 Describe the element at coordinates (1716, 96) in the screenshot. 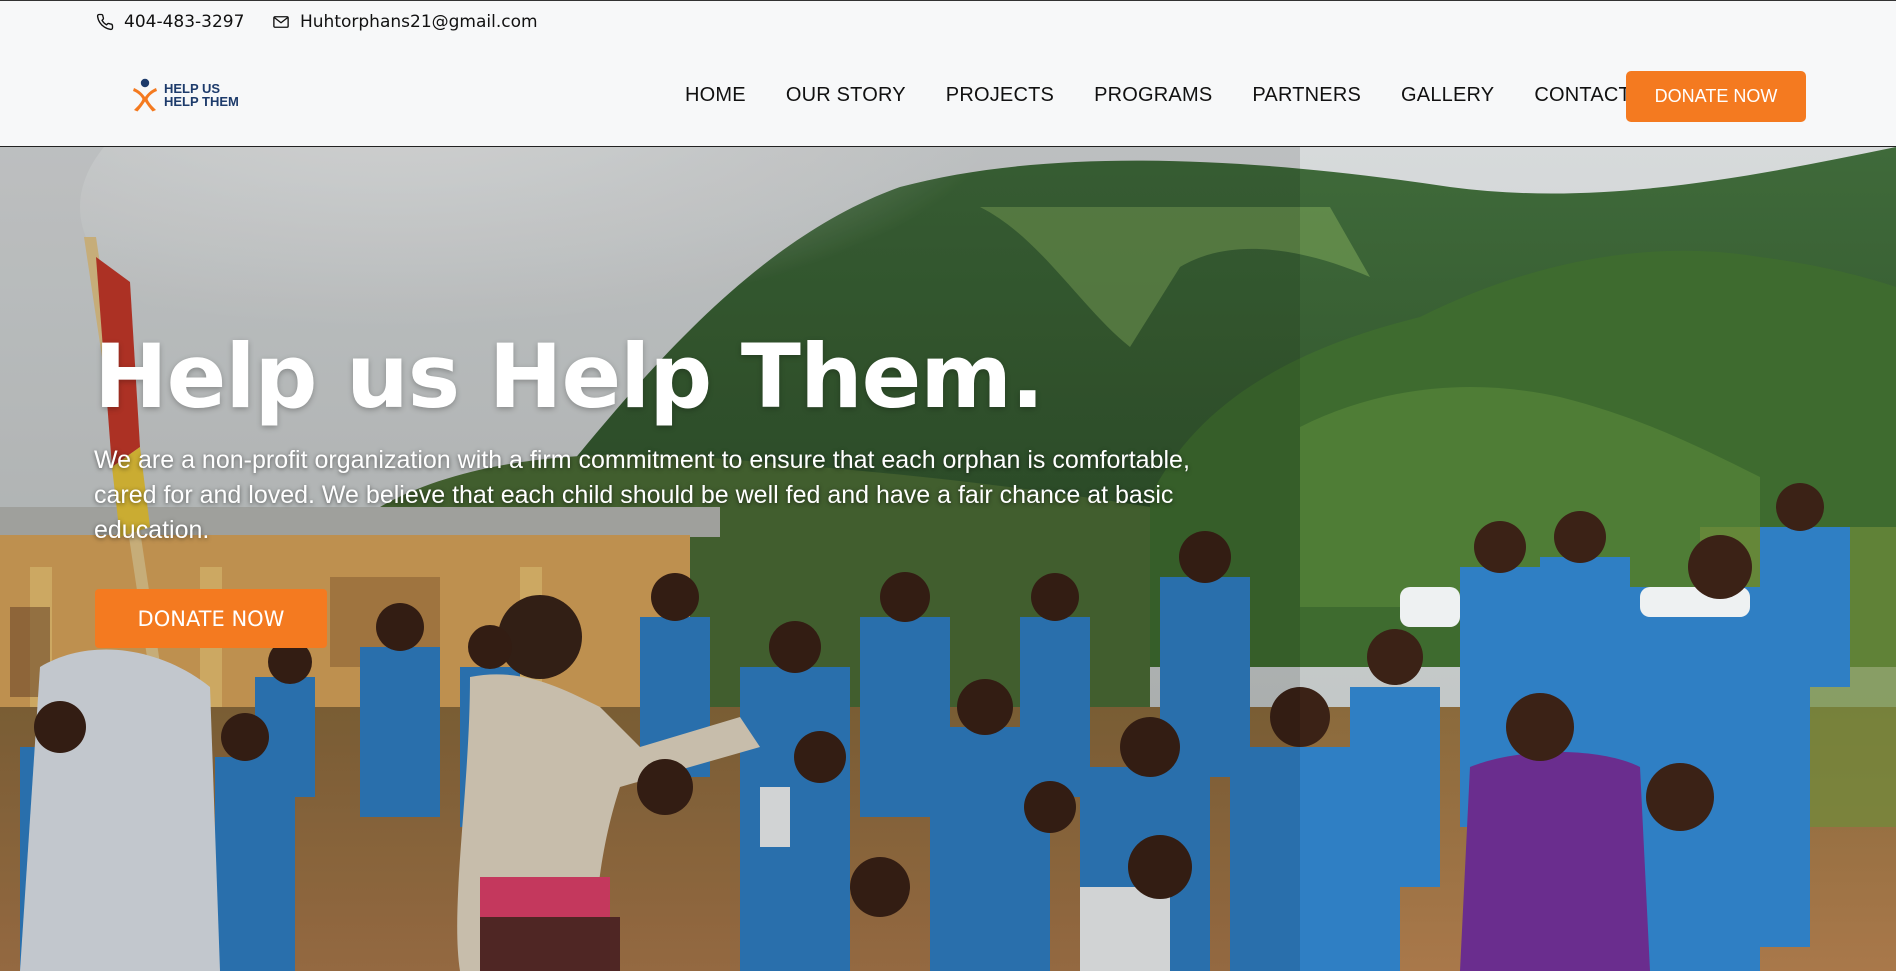

I see `header-donate-button: DONATE NOW` at that location.